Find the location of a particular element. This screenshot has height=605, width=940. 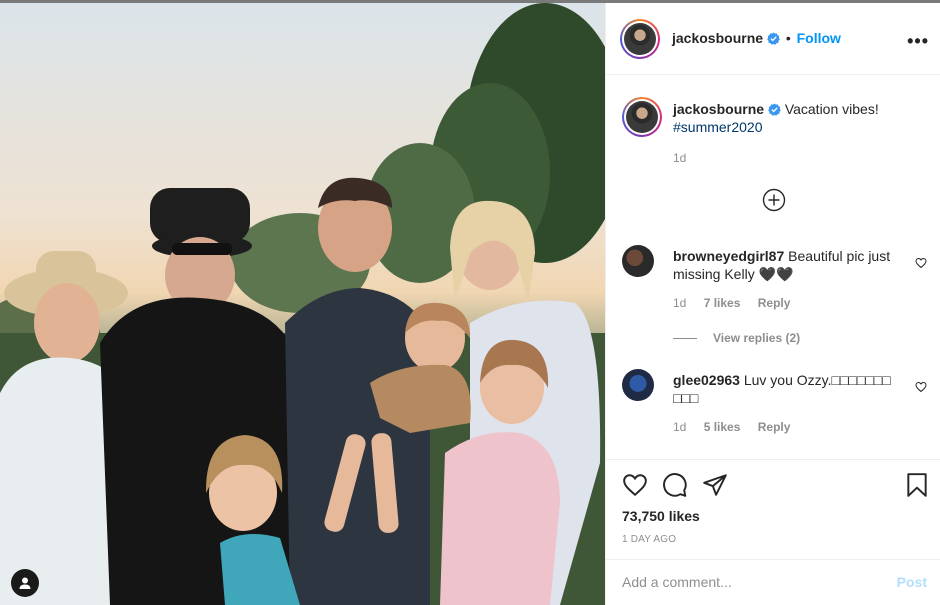

caption-time: 1d is located at coordinates (679, 158).